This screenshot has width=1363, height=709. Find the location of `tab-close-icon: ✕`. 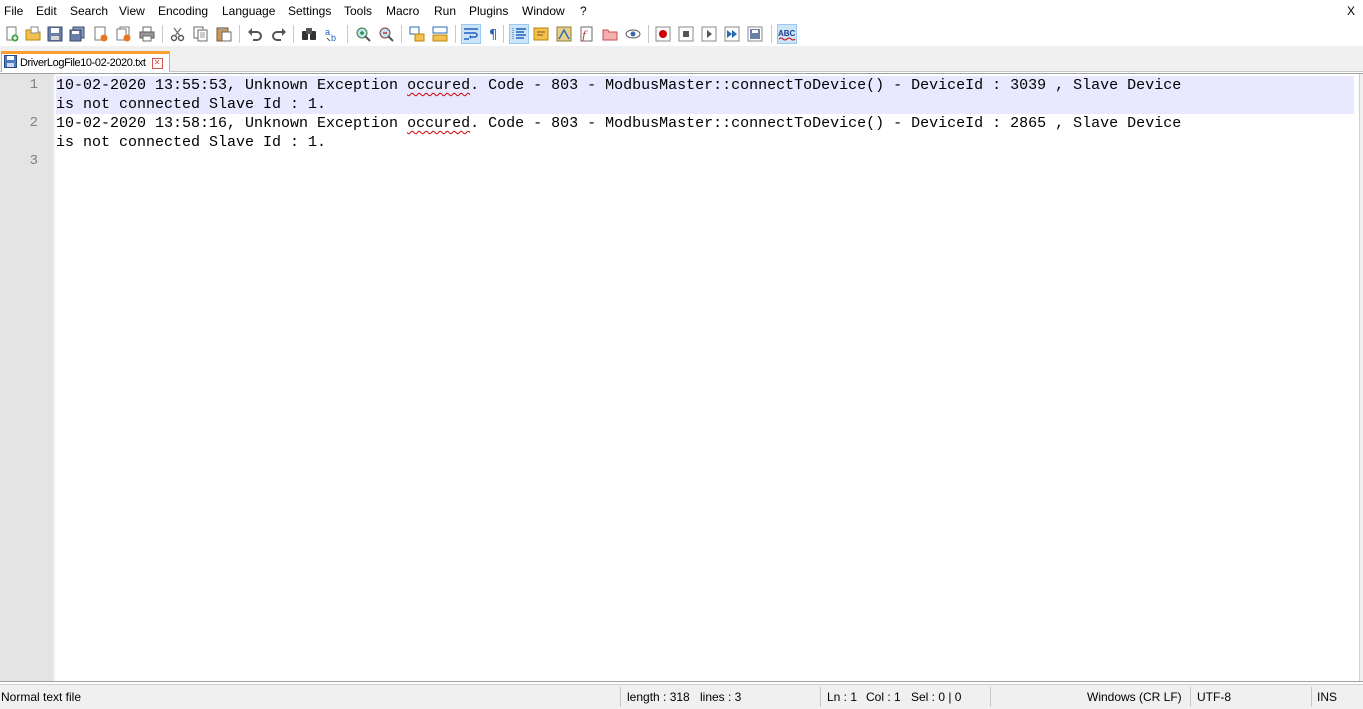

tab-close-icon: ✕ is located at coordinates (157, 63).